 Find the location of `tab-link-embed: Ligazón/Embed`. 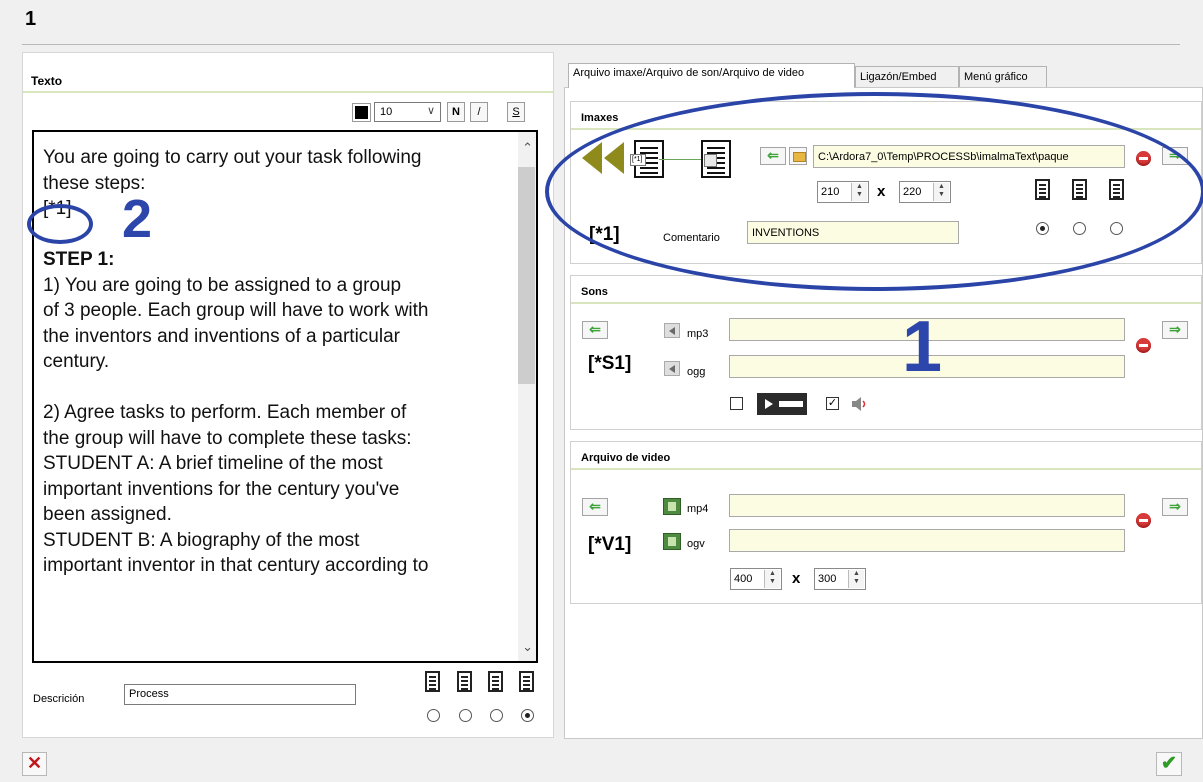

tab-link-embed: Ligazón/Embed is located at coordinates (907, 77).